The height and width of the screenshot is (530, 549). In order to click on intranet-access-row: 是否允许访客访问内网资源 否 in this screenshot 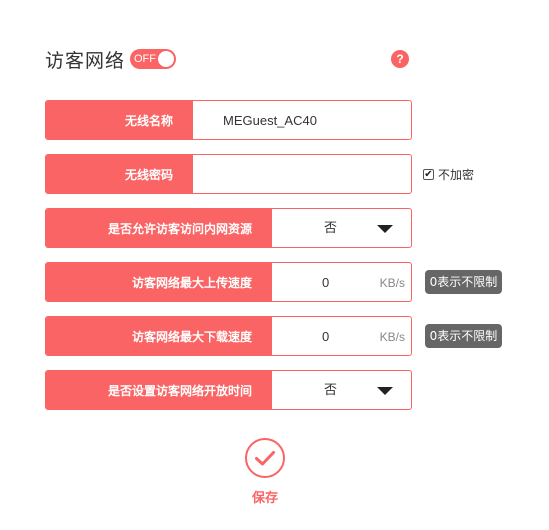, I will do `click(228, 228)`.